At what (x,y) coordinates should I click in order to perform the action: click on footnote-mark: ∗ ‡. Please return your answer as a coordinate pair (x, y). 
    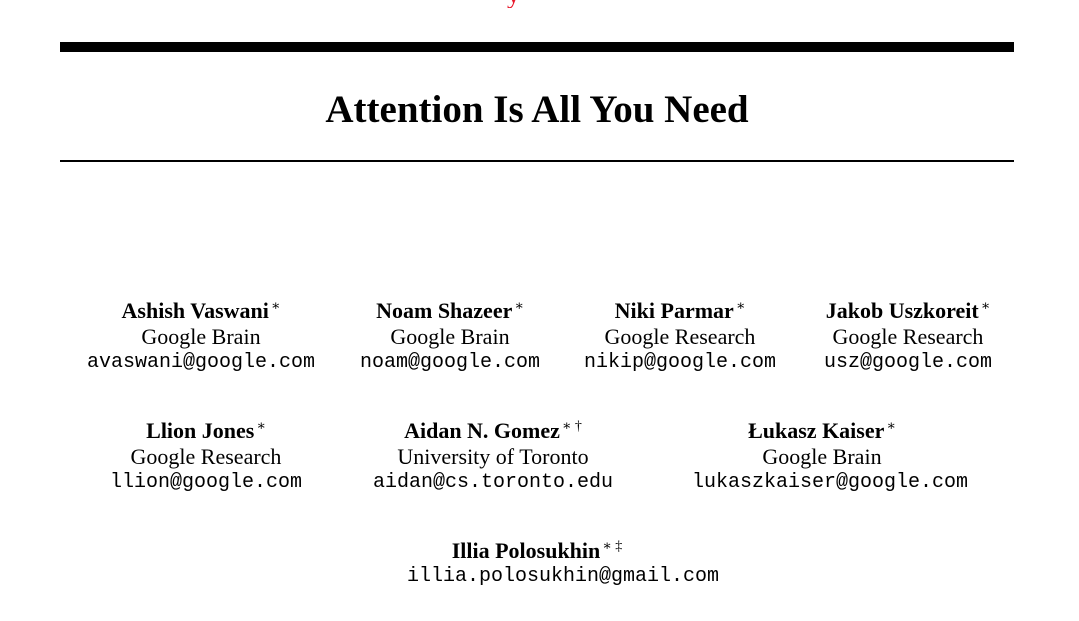
    Looking at the image, I should click on (612, 546).